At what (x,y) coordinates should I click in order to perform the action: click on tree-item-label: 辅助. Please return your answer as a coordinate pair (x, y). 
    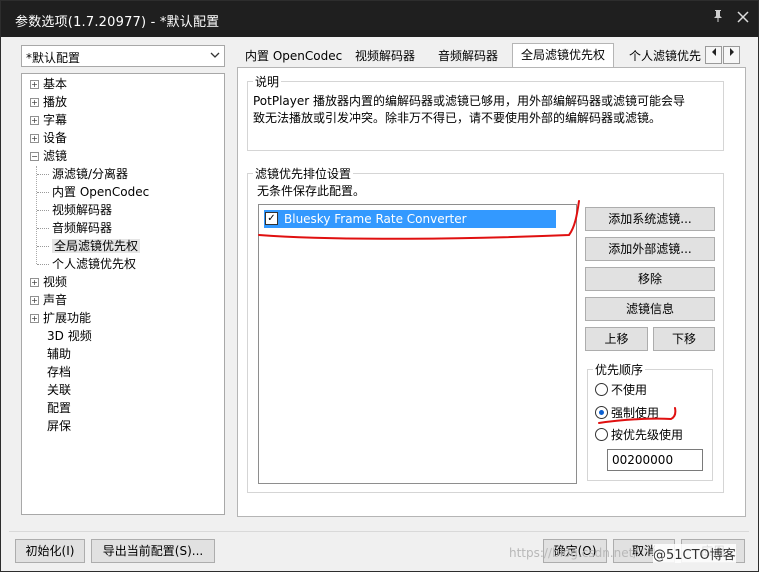
    Looking at the image, I should click on (59, 354).